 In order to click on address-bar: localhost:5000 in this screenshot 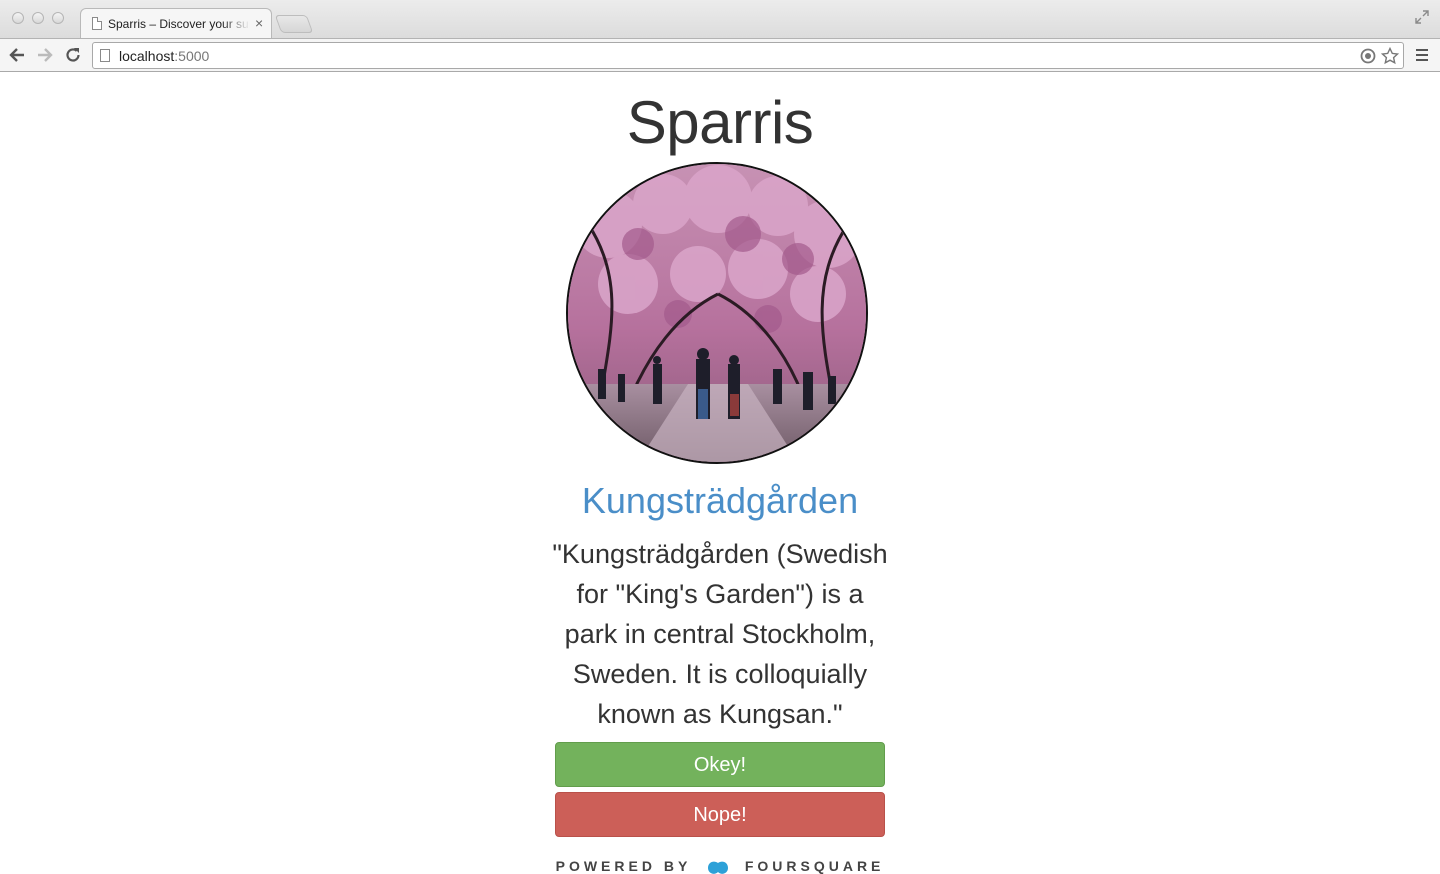, I will do `click(748, 55)`.